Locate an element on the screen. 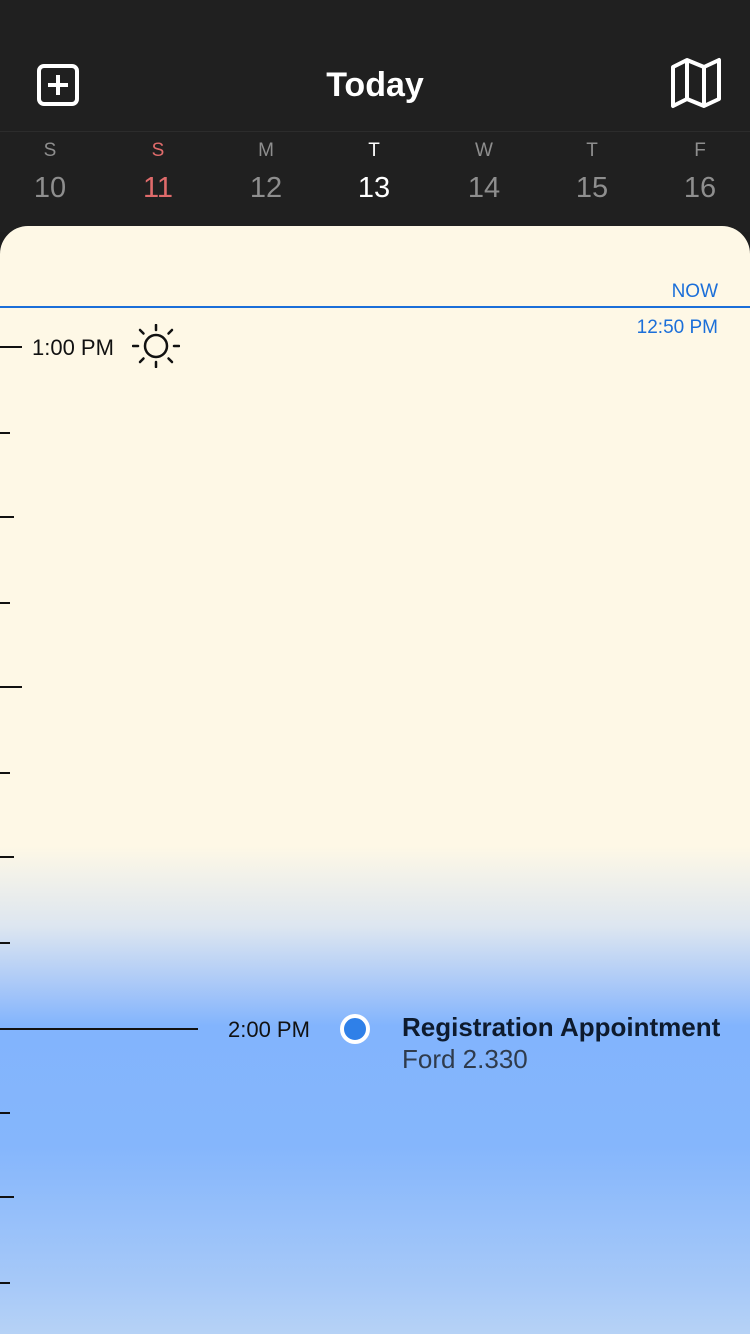  map-icon is located at coordinates (696, 83).